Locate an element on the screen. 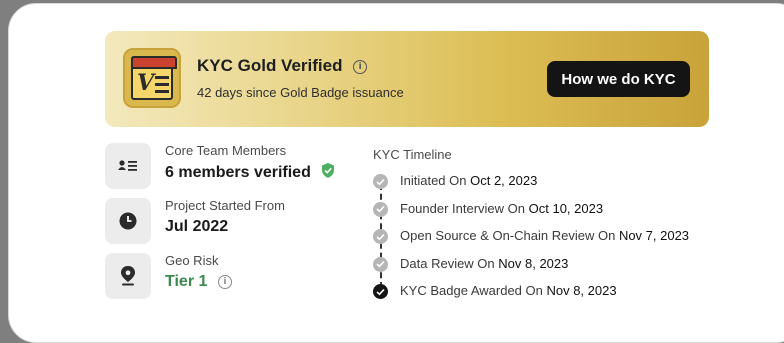 The image size is (784, 343). document-icon: V is located at coordinates (154, 78).